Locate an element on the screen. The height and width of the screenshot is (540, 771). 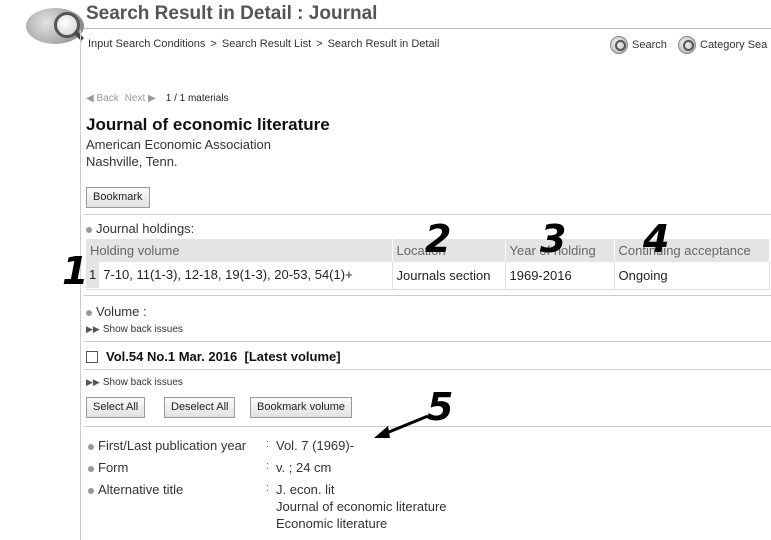
col-holding-volume: Holding volume is located at coordinates (239, 250).